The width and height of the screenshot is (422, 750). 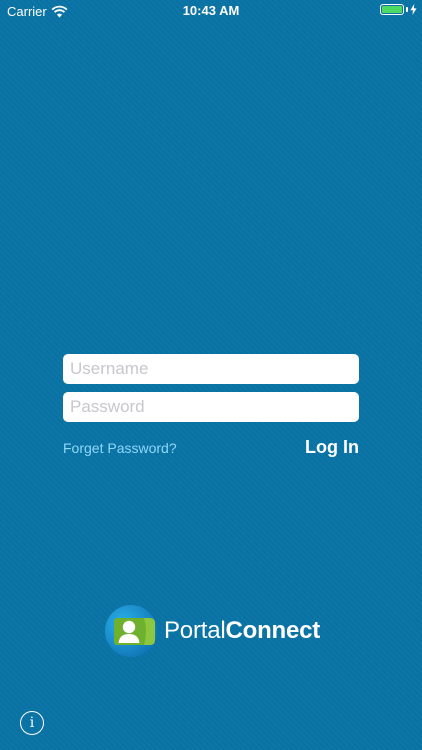 I want to click on battery-group, so click(x=398, y=9).